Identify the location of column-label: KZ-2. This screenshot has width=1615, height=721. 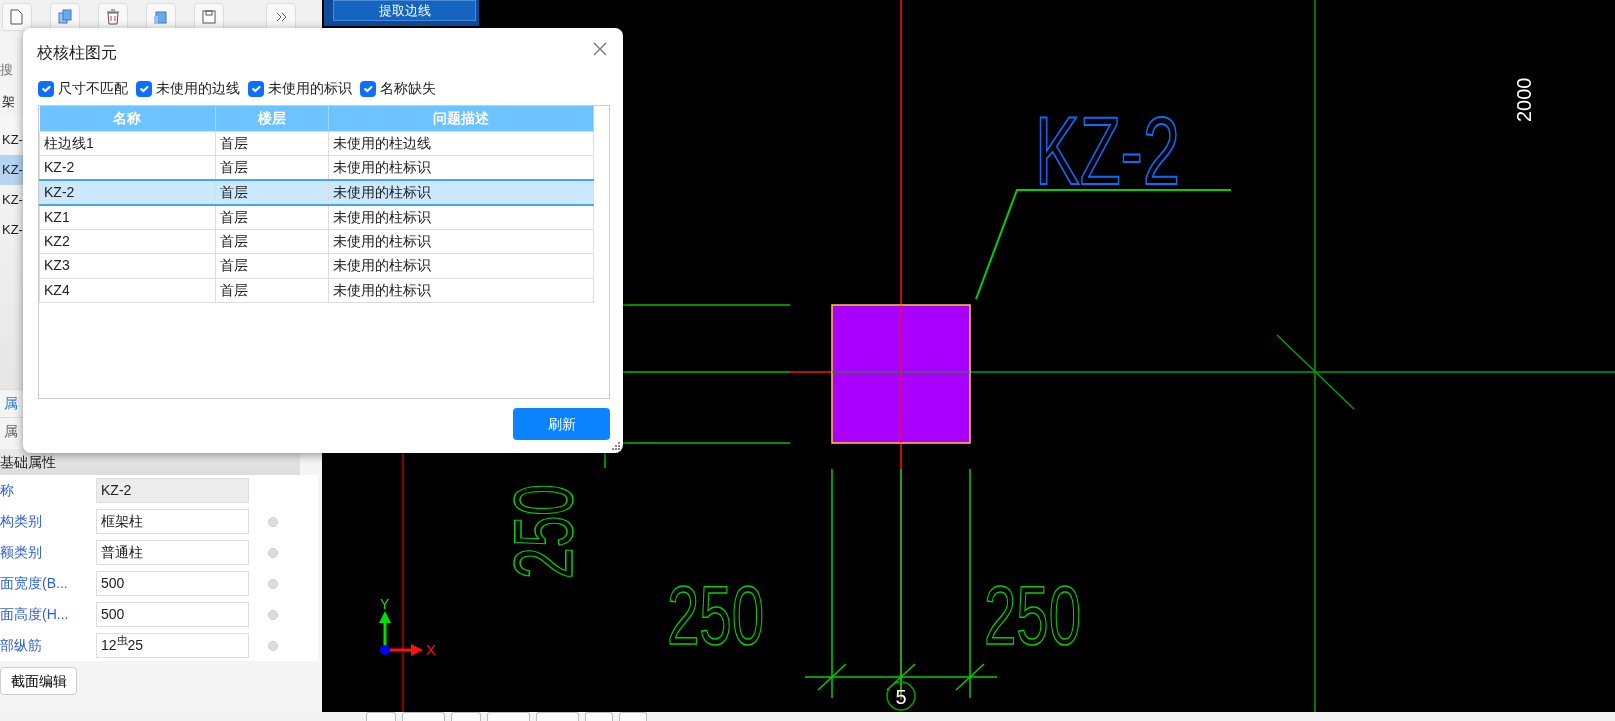
(1139, 150).